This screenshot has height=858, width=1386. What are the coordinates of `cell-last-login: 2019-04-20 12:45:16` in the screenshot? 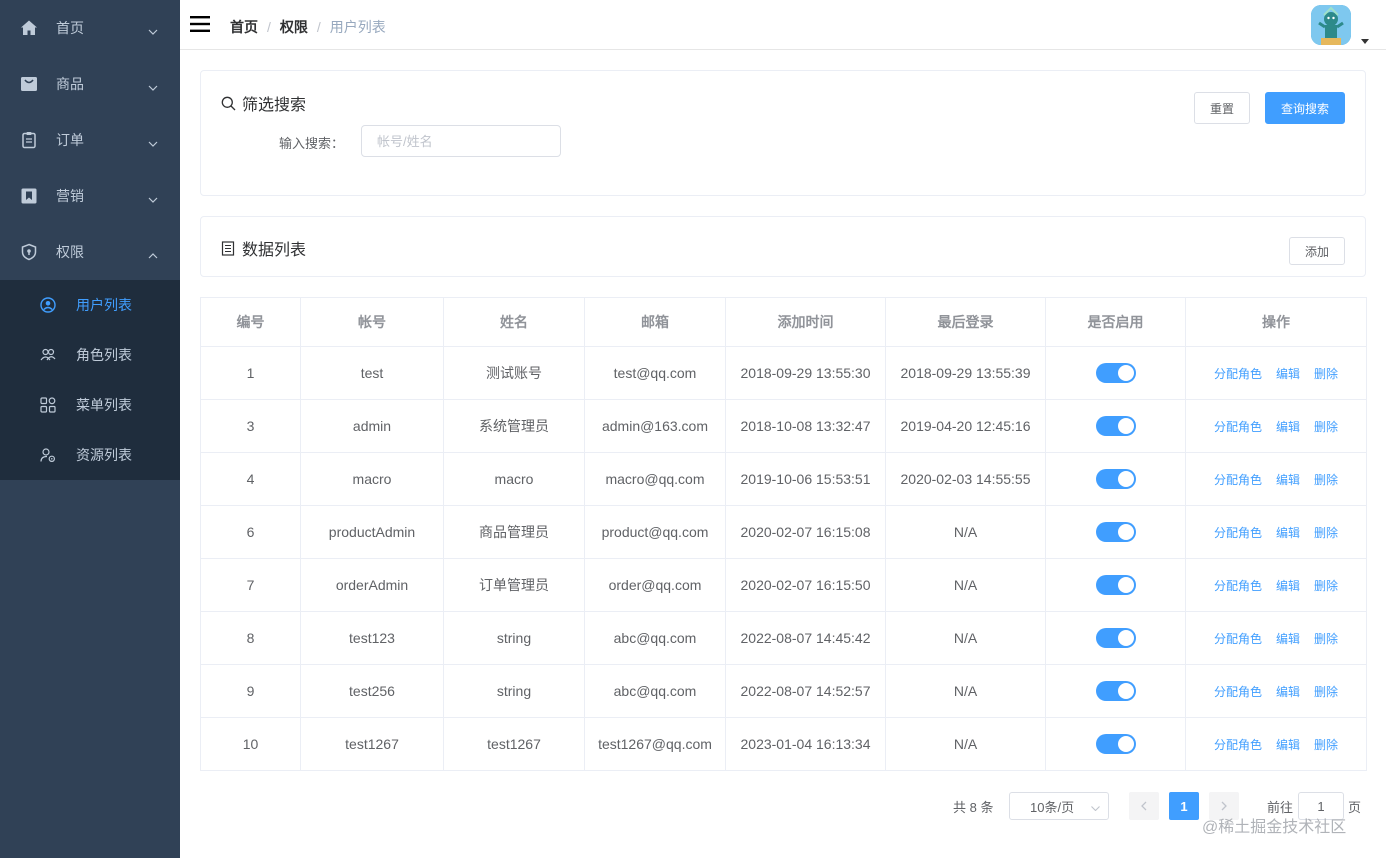 It's located at (965, 426).